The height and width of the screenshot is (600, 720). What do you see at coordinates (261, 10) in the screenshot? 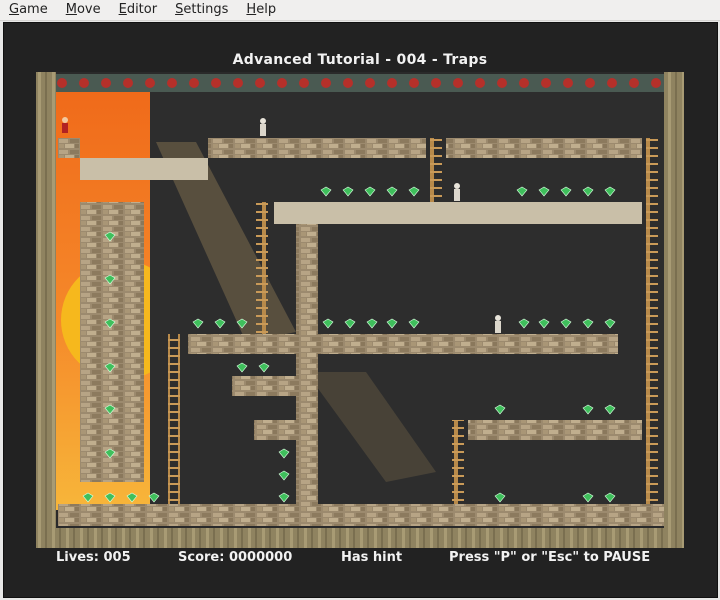
I see `menu-help: Help` at bounding box center [261, 10].